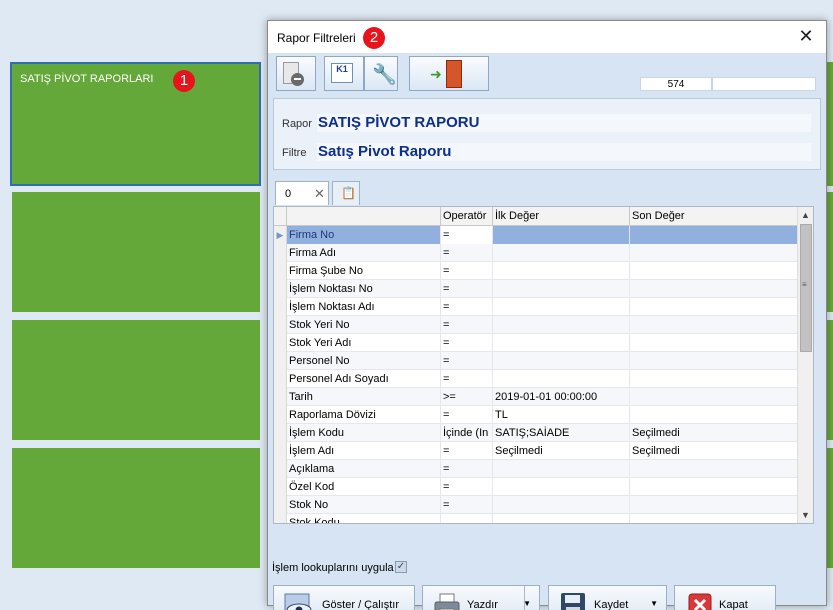 This screenshot has height=610, width=833. What do you see at coordinates (135, 124) in the screenshot?
I see `tile-satis-pivot-raporlari: SATIŞ PİVOT RAPORLARI 1` at bounding box center [135, 124].